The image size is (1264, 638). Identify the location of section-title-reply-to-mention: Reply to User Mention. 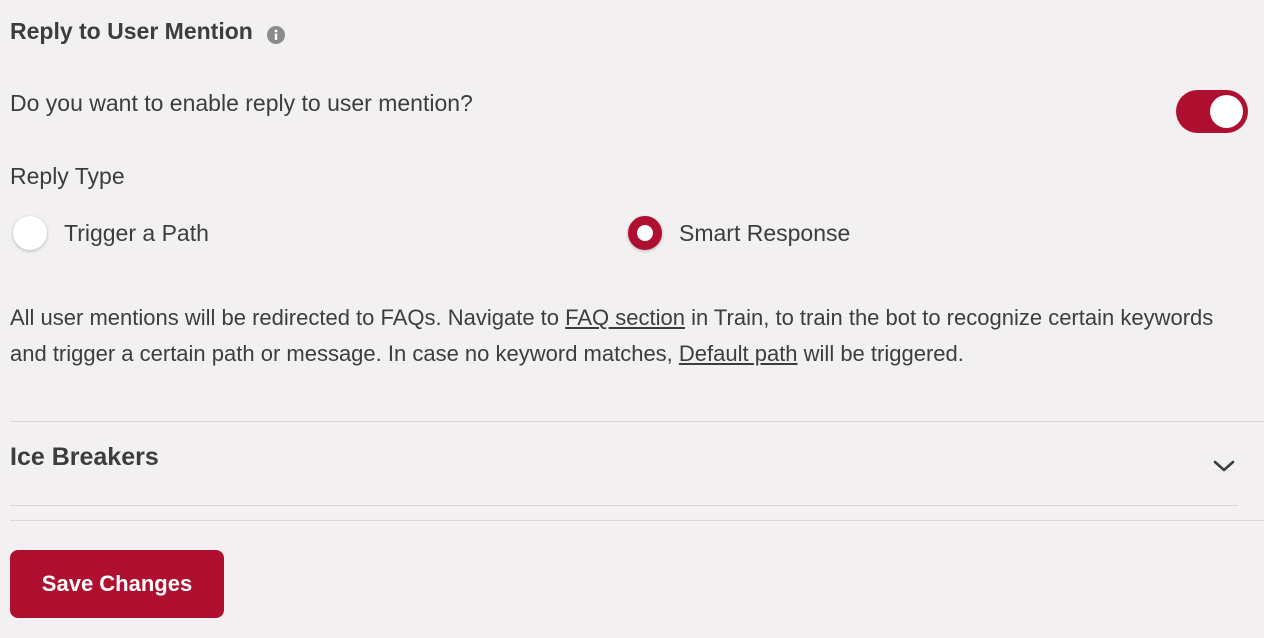
(147, 31).